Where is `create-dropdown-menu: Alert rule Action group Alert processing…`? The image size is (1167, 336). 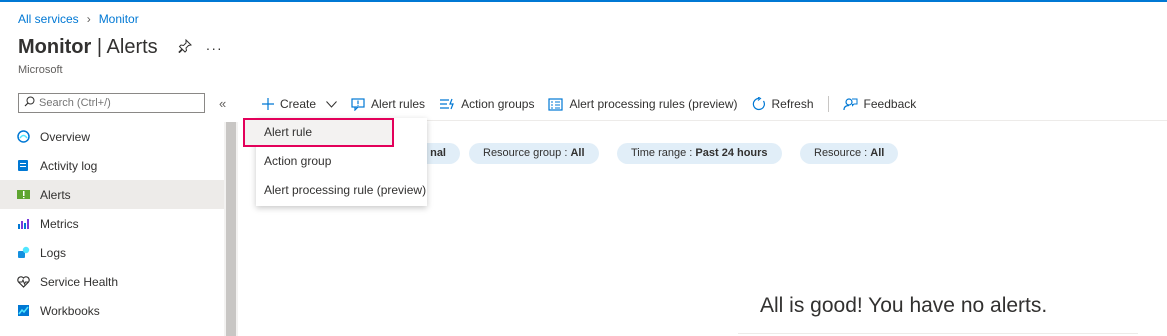
create-dropdown-menu: Alert rule Action group Alert processing… is located at coordinates (335, 162).